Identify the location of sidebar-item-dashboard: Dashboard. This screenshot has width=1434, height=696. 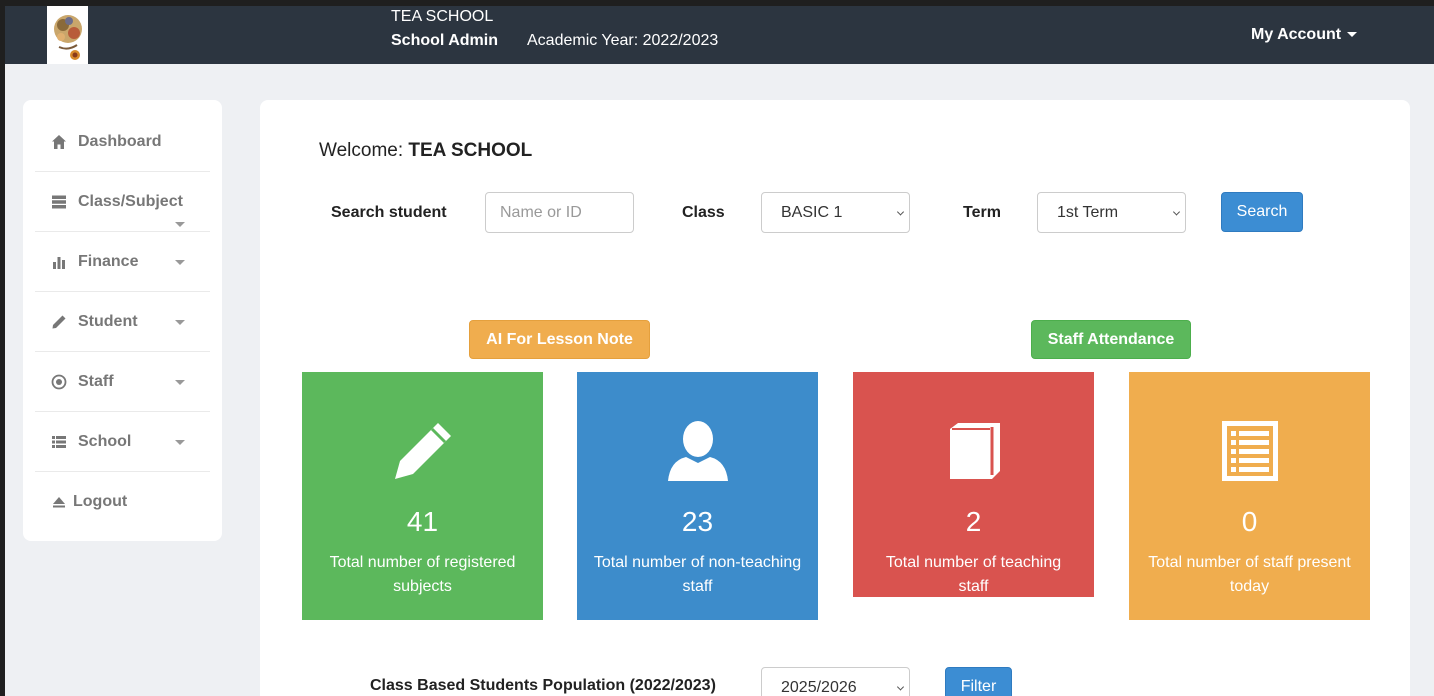
(122, 142).